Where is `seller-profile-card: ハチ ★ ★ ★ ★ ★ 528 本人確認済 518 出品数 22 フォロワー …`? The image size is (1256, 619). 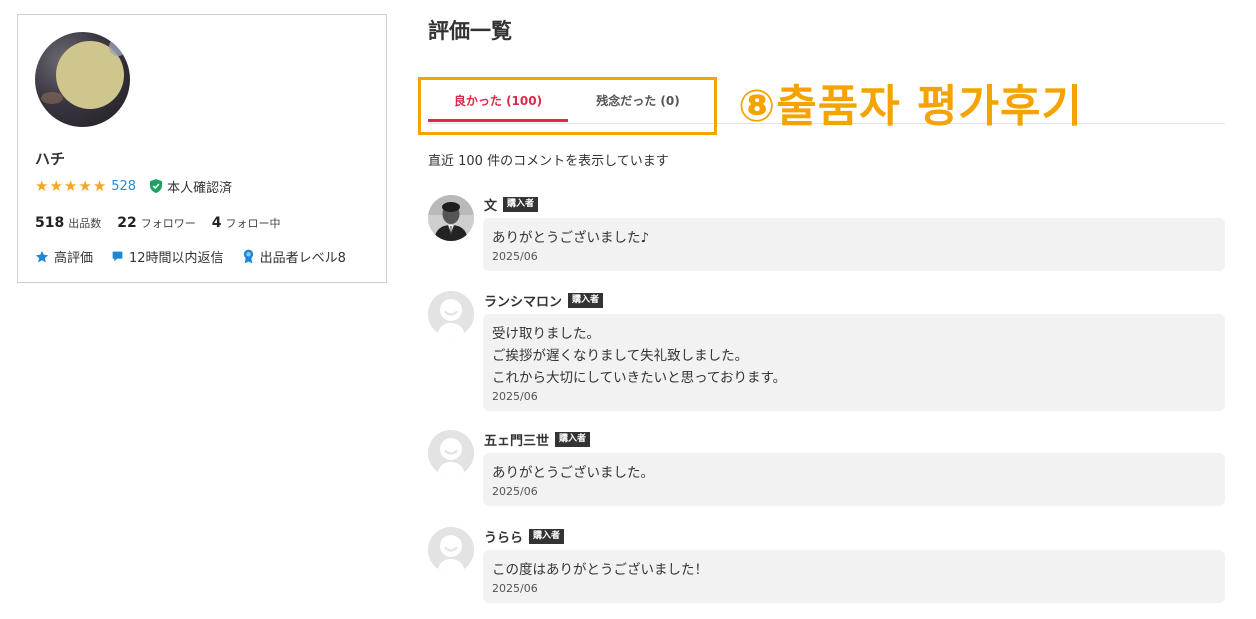
seller-profile-card: ハチ ★ ★ ★ ★ ★ 528 本人確認済 518 出品数 22 フォロワー … is located at coordinates (202, 148).